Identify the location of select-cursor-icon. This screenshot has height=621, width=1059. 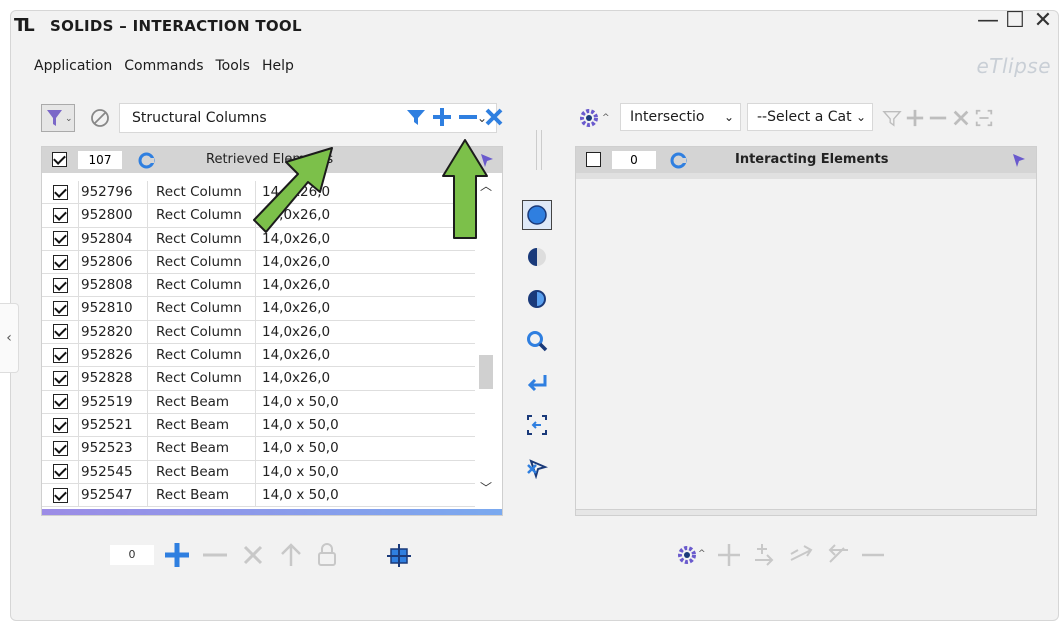
(1019, 160).